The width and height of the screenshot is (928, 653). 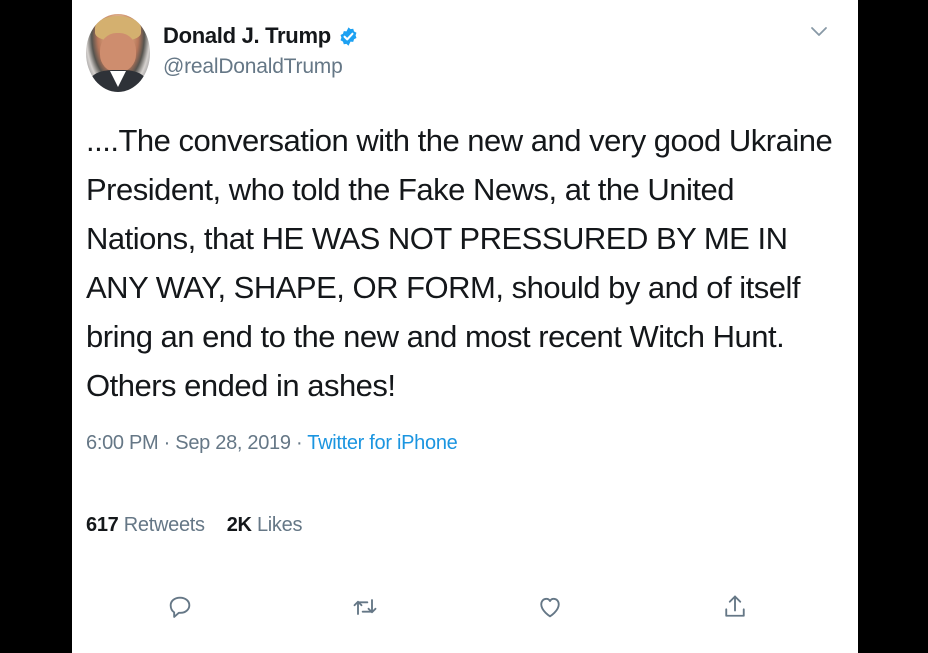 What do you see at coordinates (465, 607) in the screenshot?
I see `action-bar` at bounding box center [465, 607].